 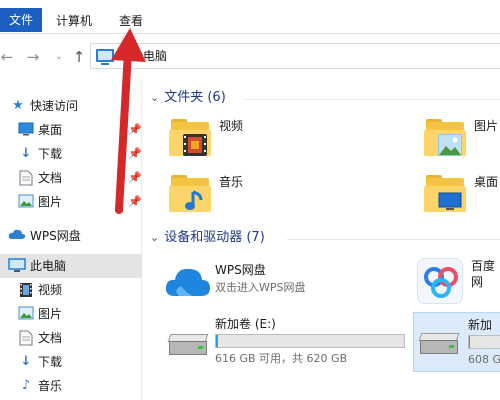 I want to click on drive-space-info: 616 GB 可用，共 620 GB, so click(x=281, y=358).